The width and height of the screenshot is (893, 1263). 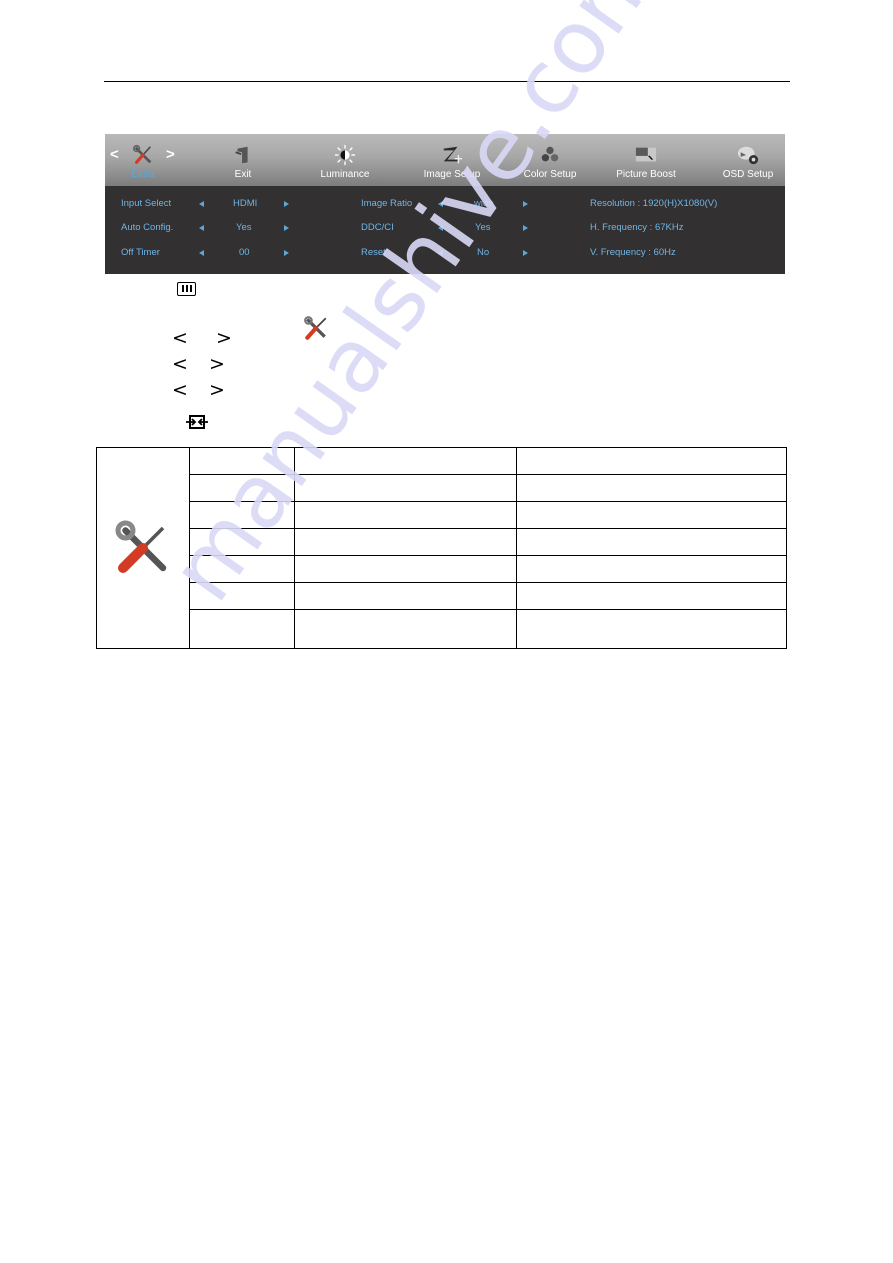 I want to click on table-icon-cell, so click(x=143, y=548).